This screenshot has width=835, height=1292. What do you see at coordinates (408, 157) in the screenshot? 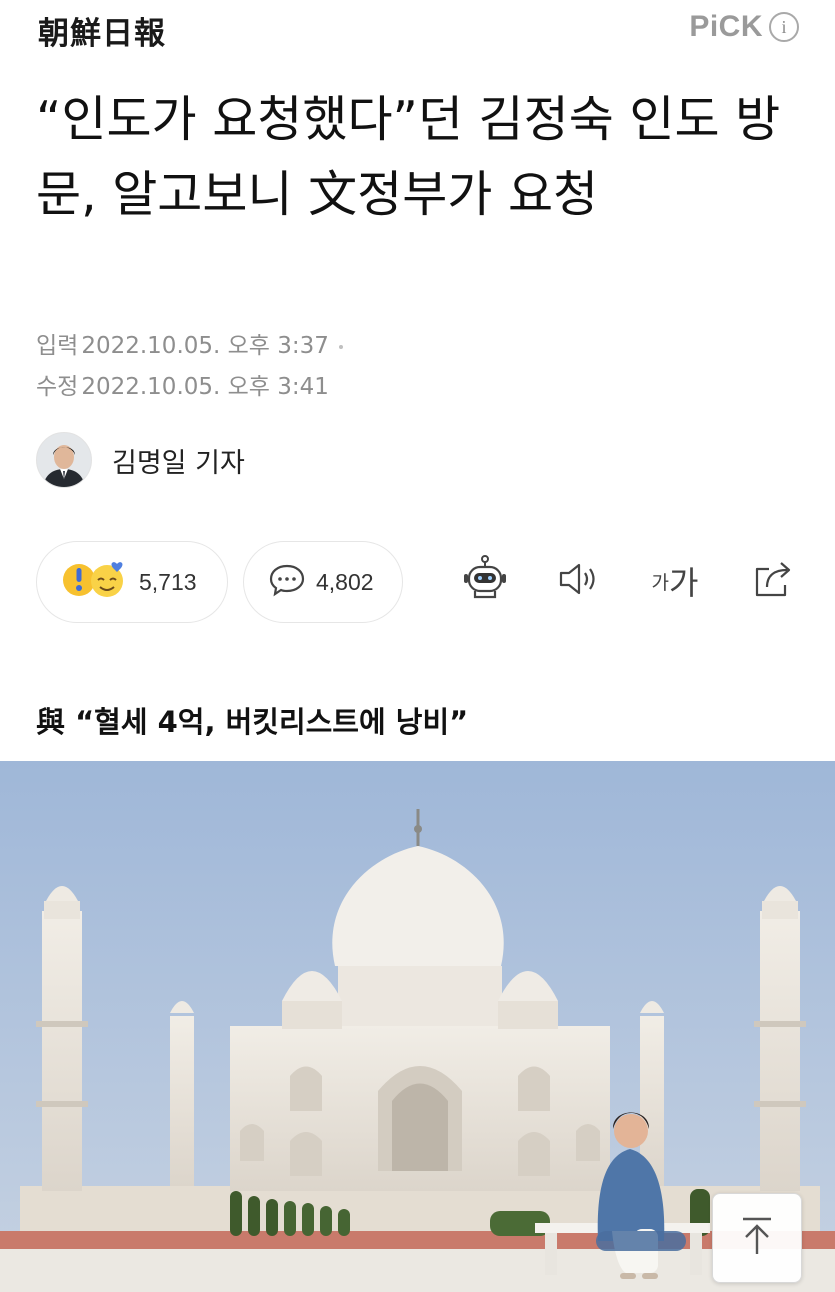
I see `article-headline: “인도가 요청했다”던 김정숙 인도 방문, 알고보니 文정부가 요청` at bounding box center [408, 157].